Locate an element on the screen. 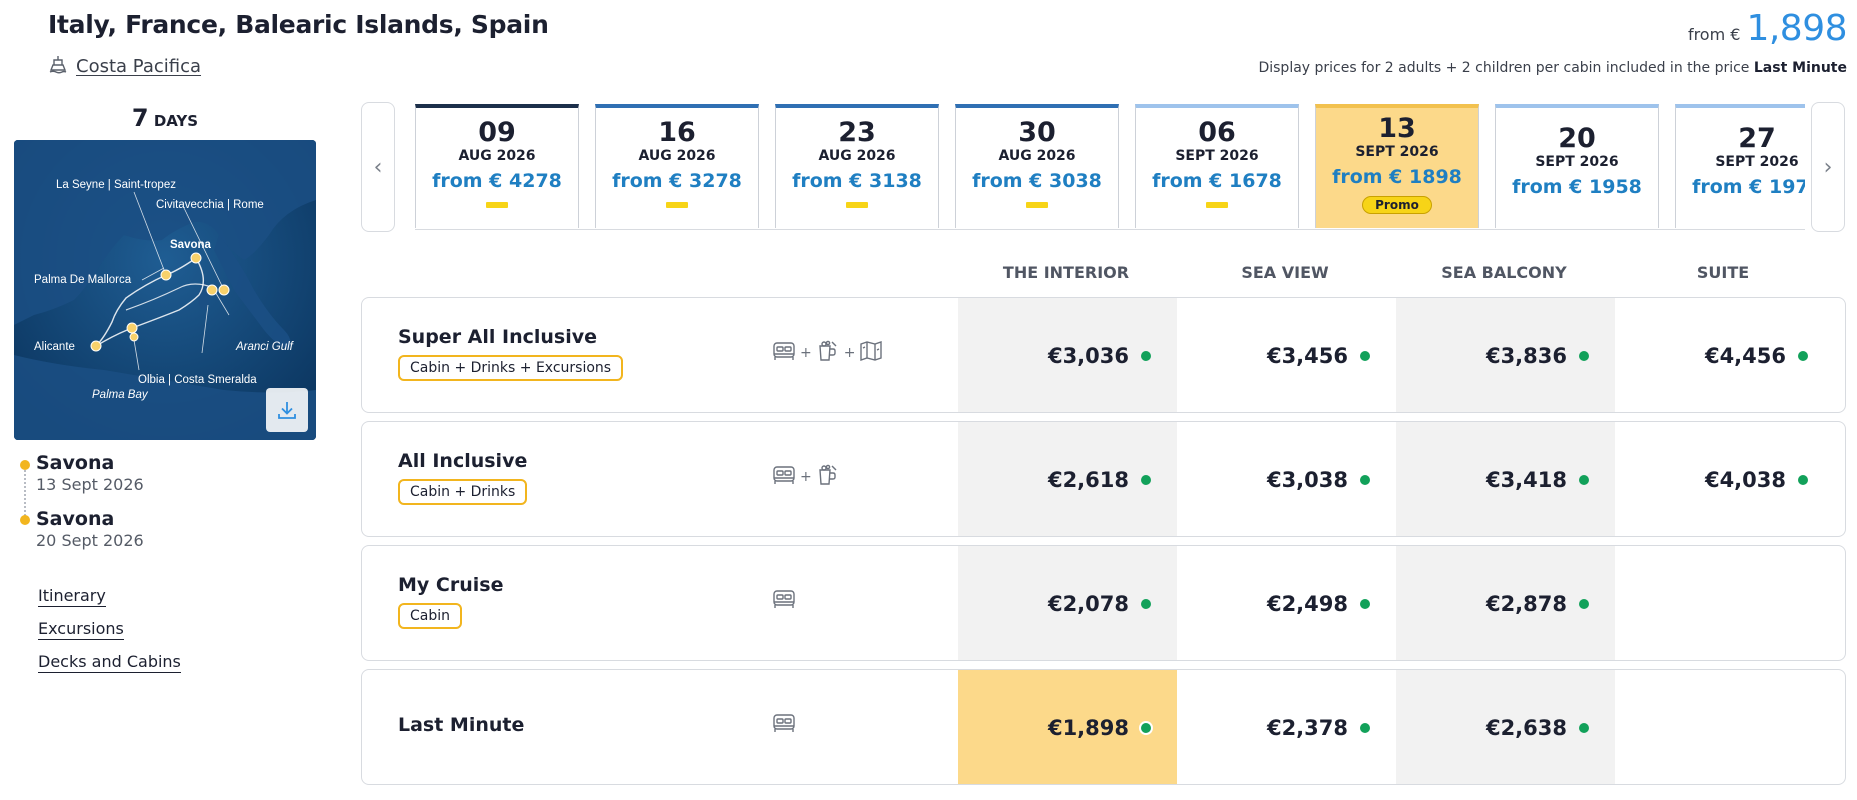 The height and width of the screenshot is (800, 1857). download-icon is located at coordinates (287, 410).